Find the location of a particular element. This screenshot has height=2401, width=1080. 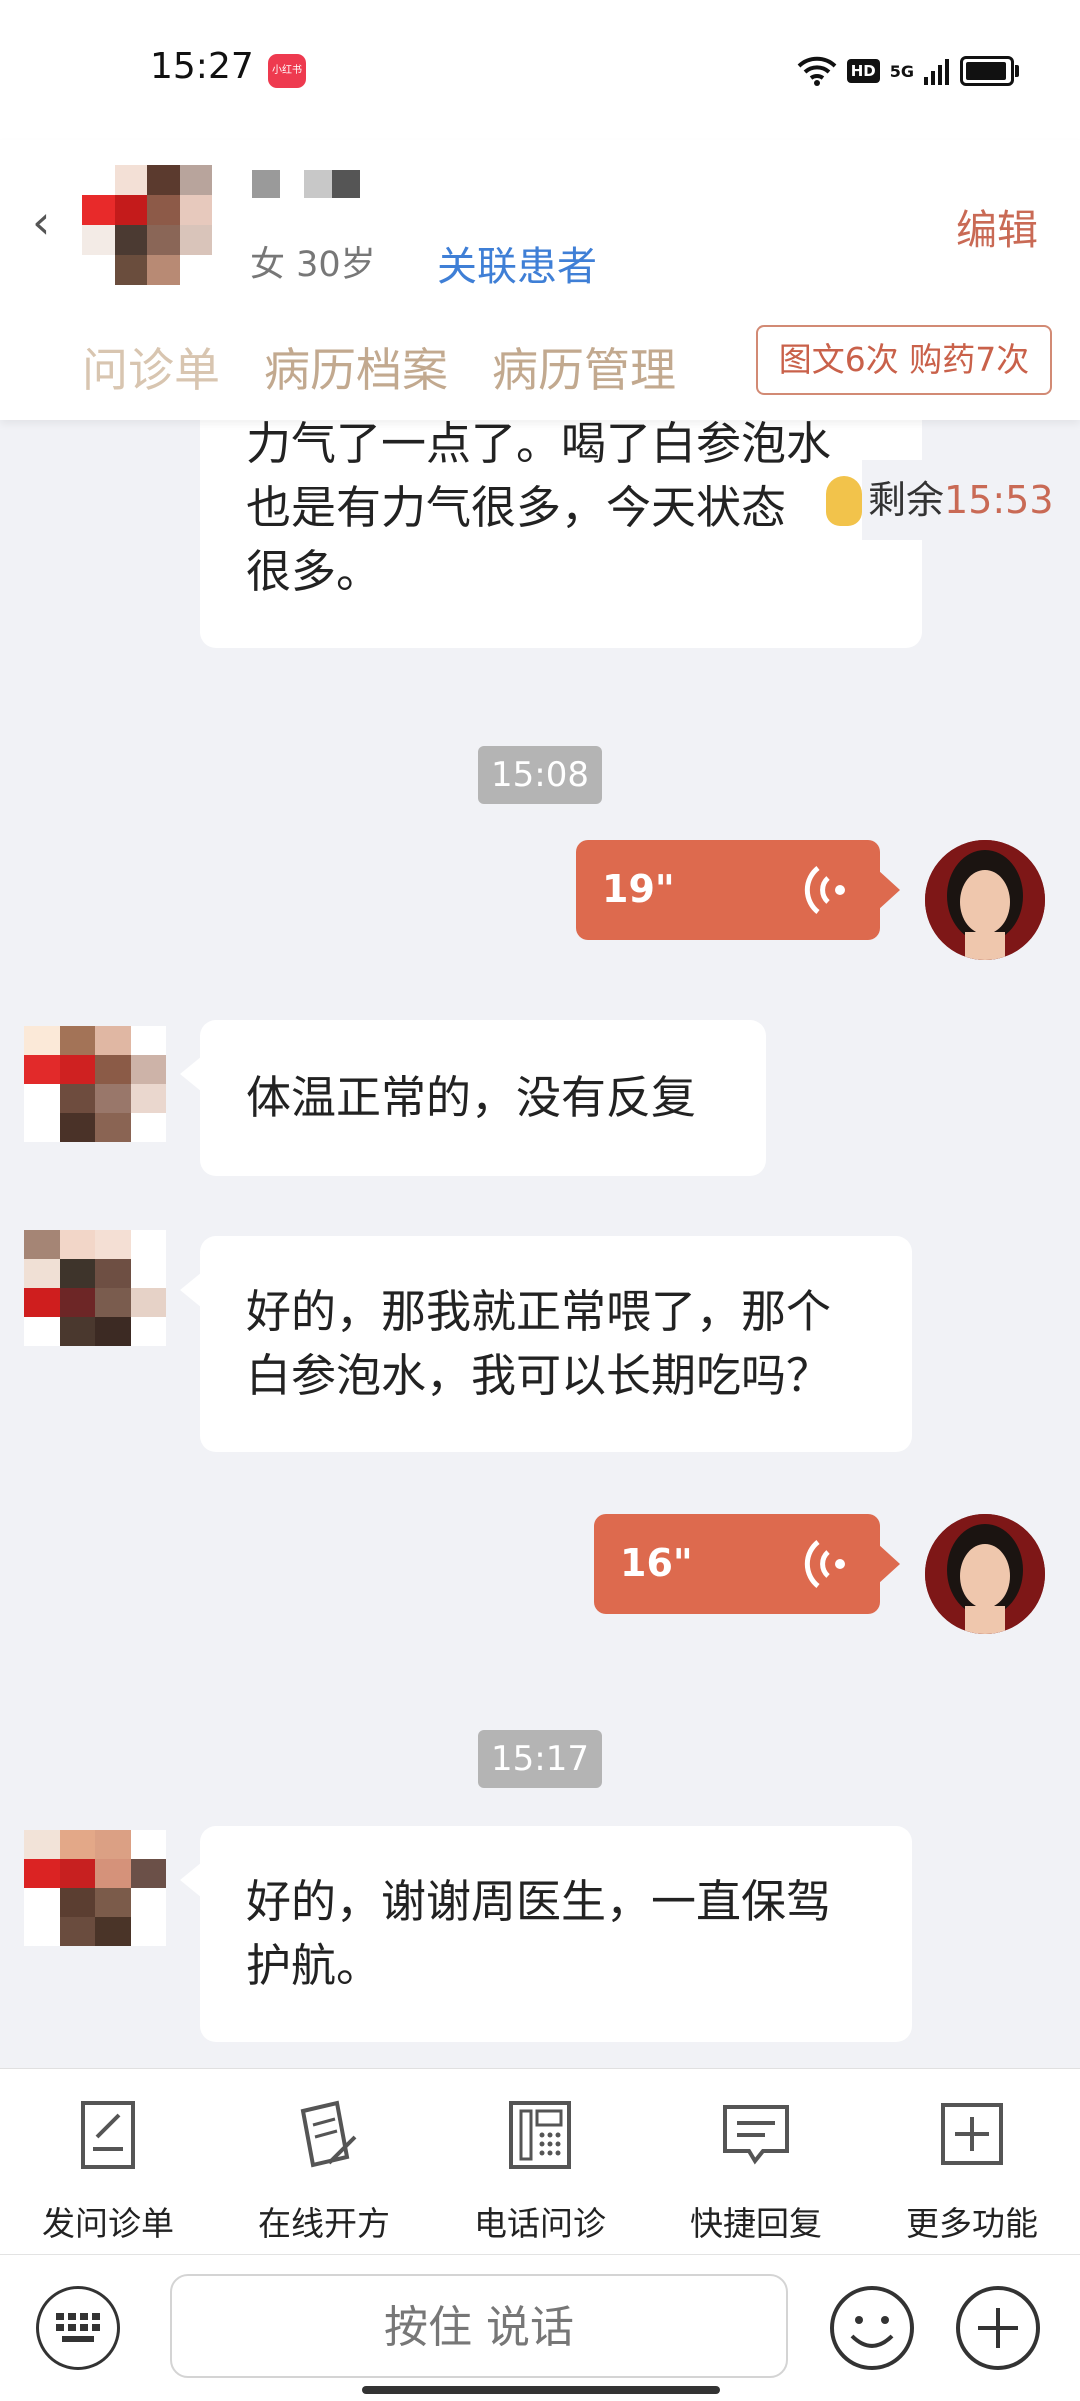

phone-consult-button: 电话问诊 is located at coordinates (540, 2162).